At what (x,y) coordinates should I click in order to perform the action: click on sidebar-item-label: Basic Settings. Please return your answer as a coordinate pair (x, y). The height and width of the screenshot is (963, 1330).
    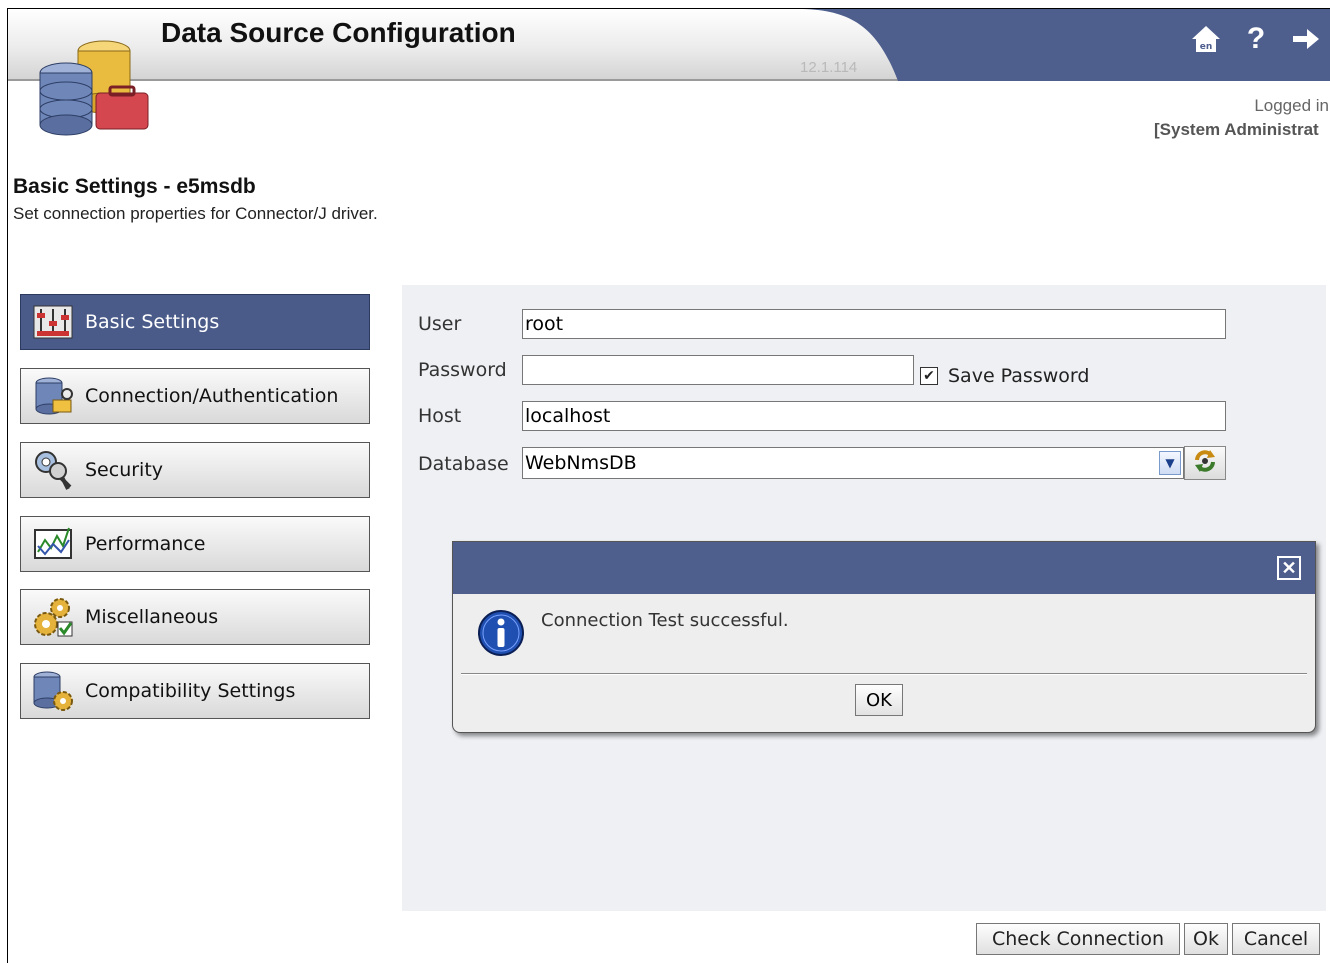
    Looking at the image, I should click on (152, 322).